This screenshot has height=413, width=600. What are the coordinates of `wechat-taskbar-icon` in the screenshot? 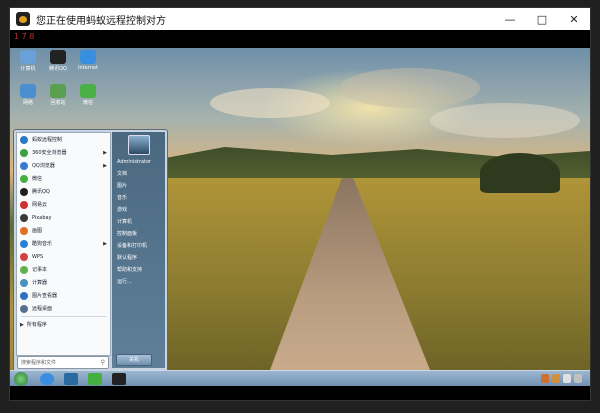 It's located at (95, 379).